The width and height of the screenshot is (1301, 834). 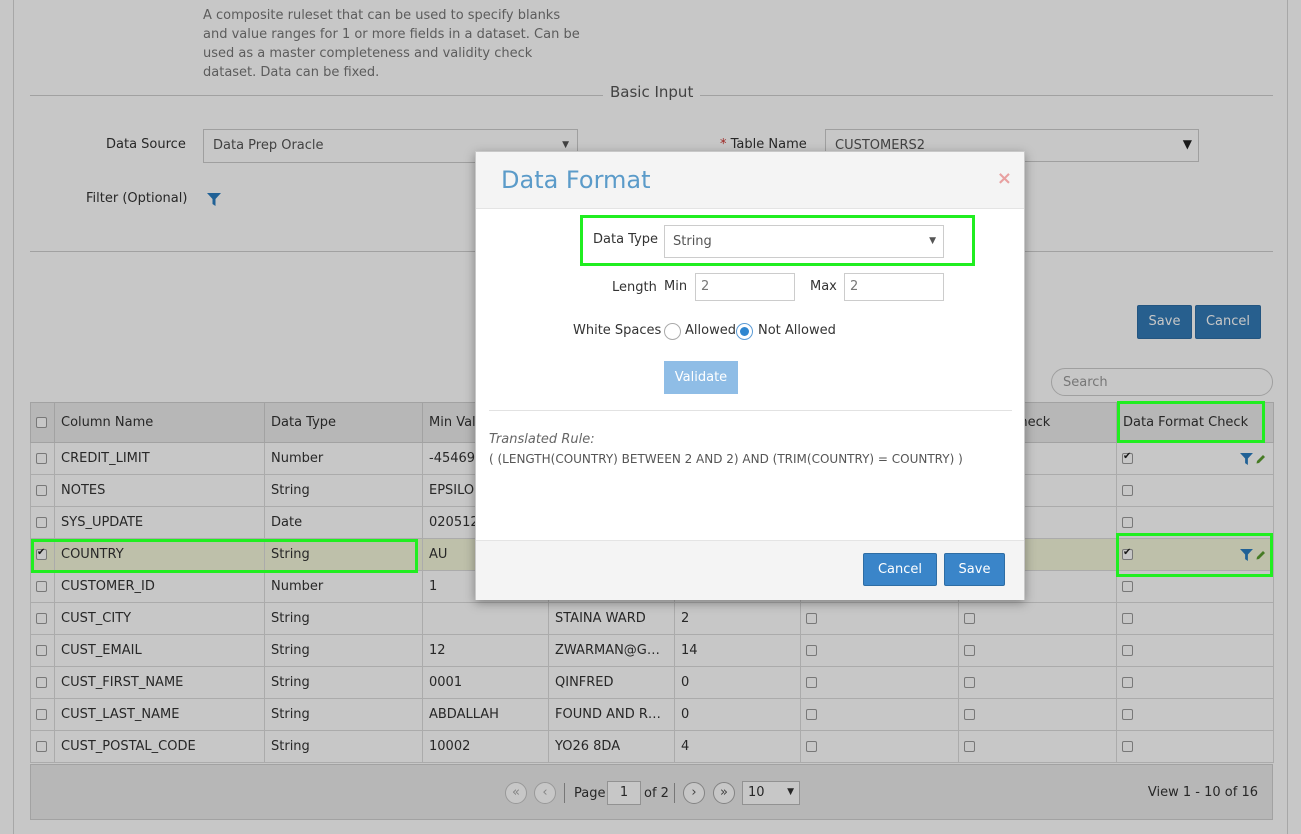 What do you see at coordinates (797, 330) in the screenshot?
I see `not-allowed-label: Not Allowed` at bounding box center [797, 330].